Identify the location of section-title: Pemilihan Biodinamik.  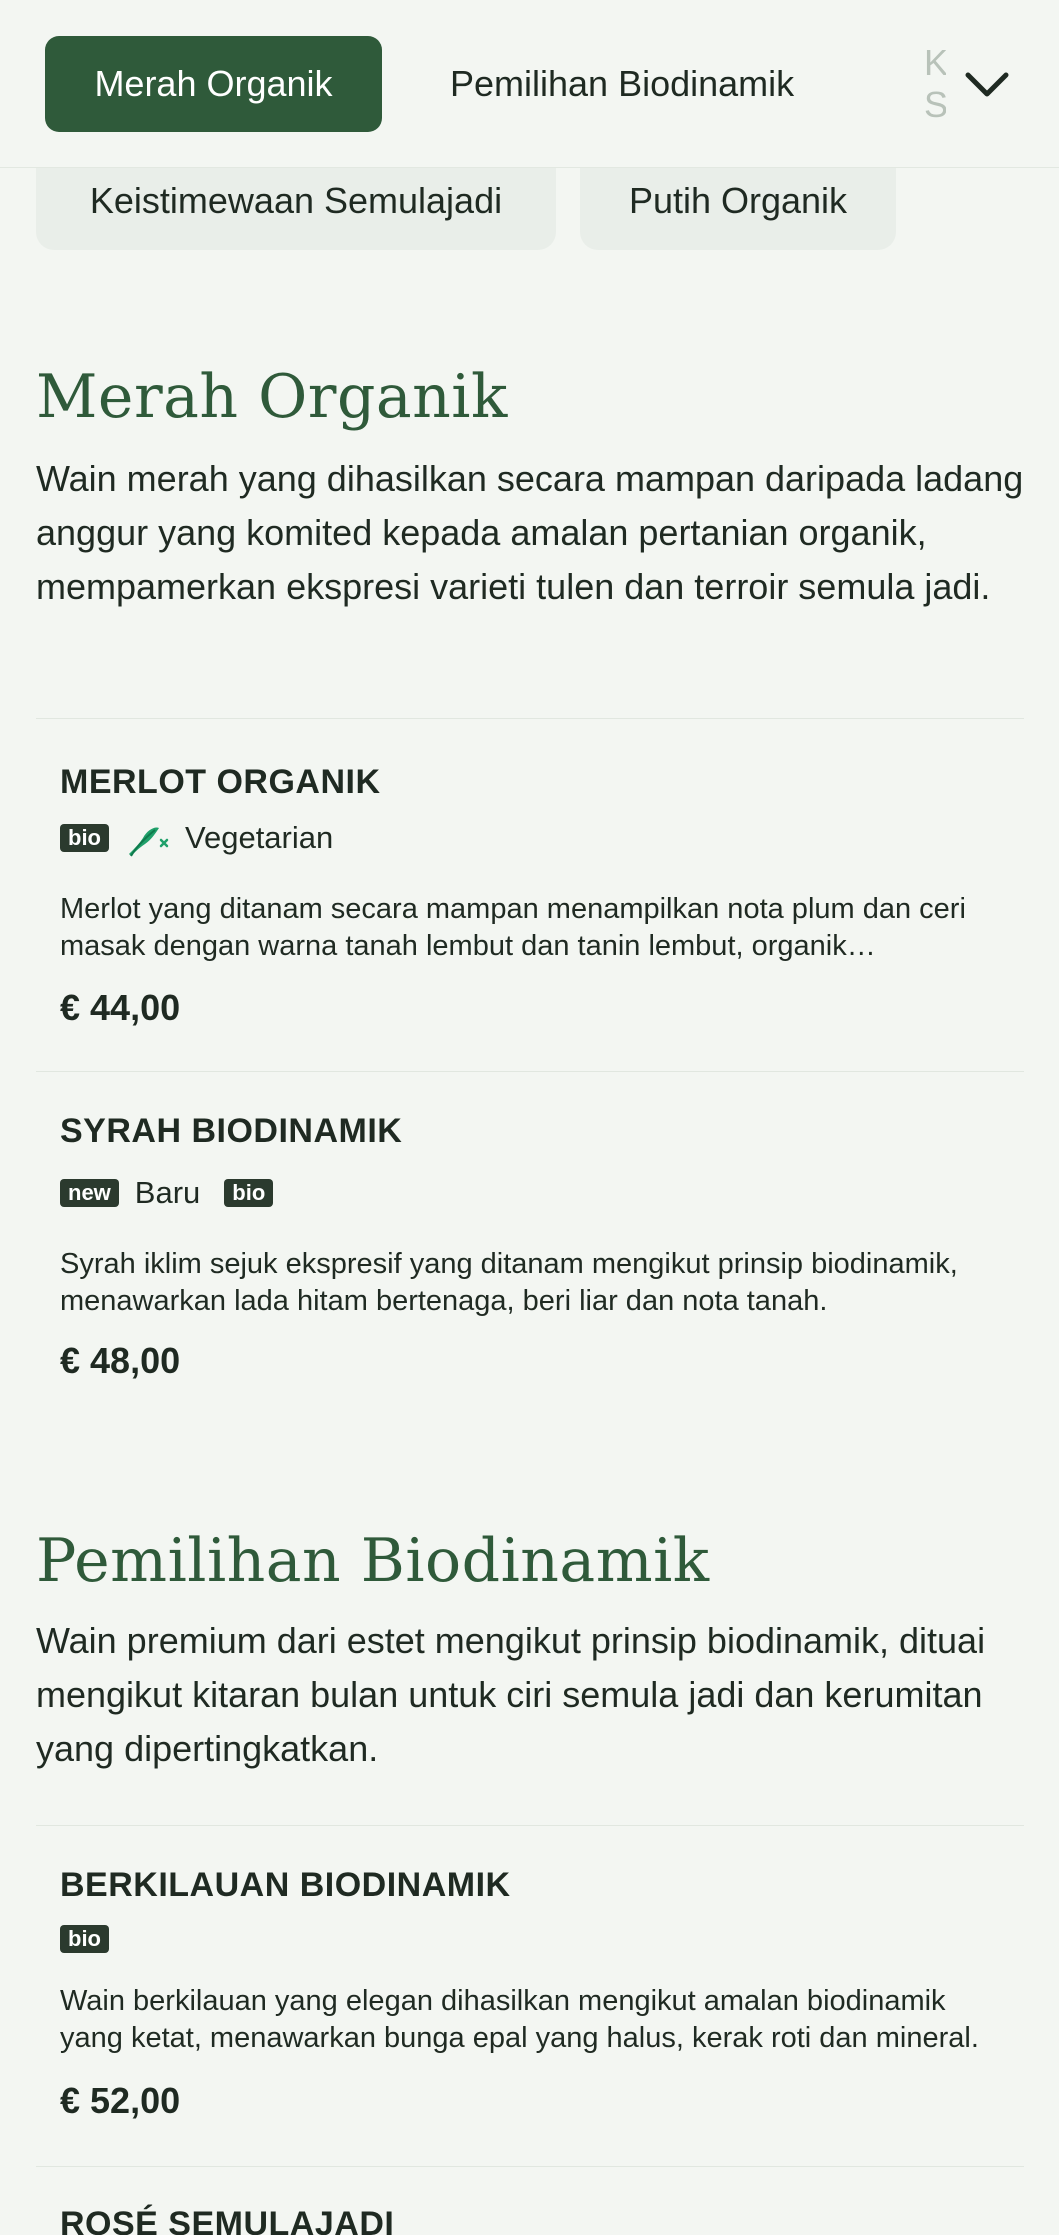
(373, 1561).